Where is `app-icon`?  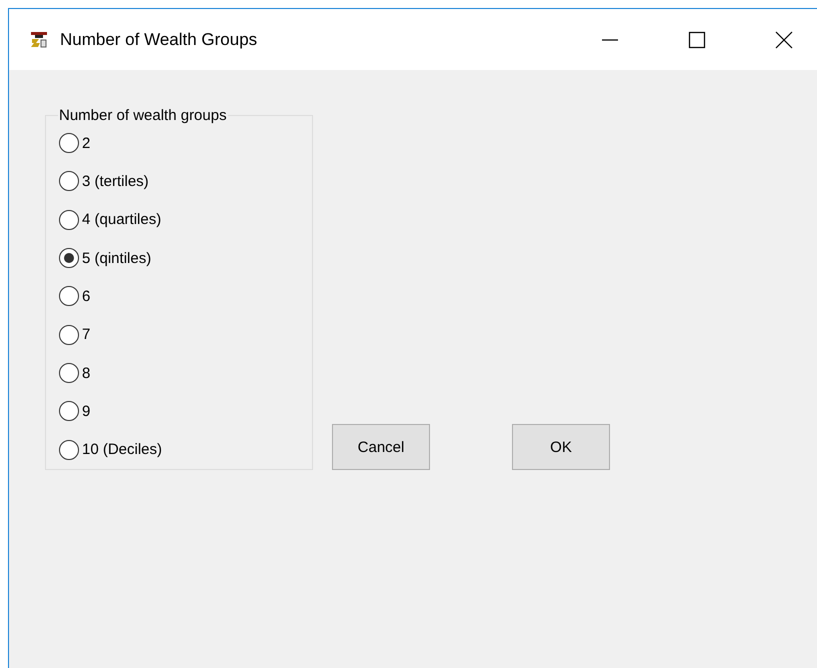 app-icon is located at coordinates (39, 40).